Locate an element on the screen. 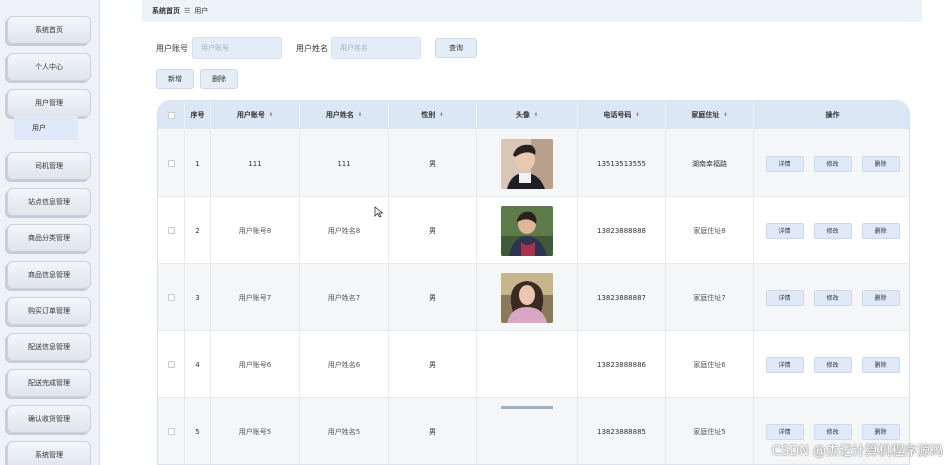 The height and width of the screenshot is (465, 949). batch-delete-button: 删除 is located at coordinates (219, 79).